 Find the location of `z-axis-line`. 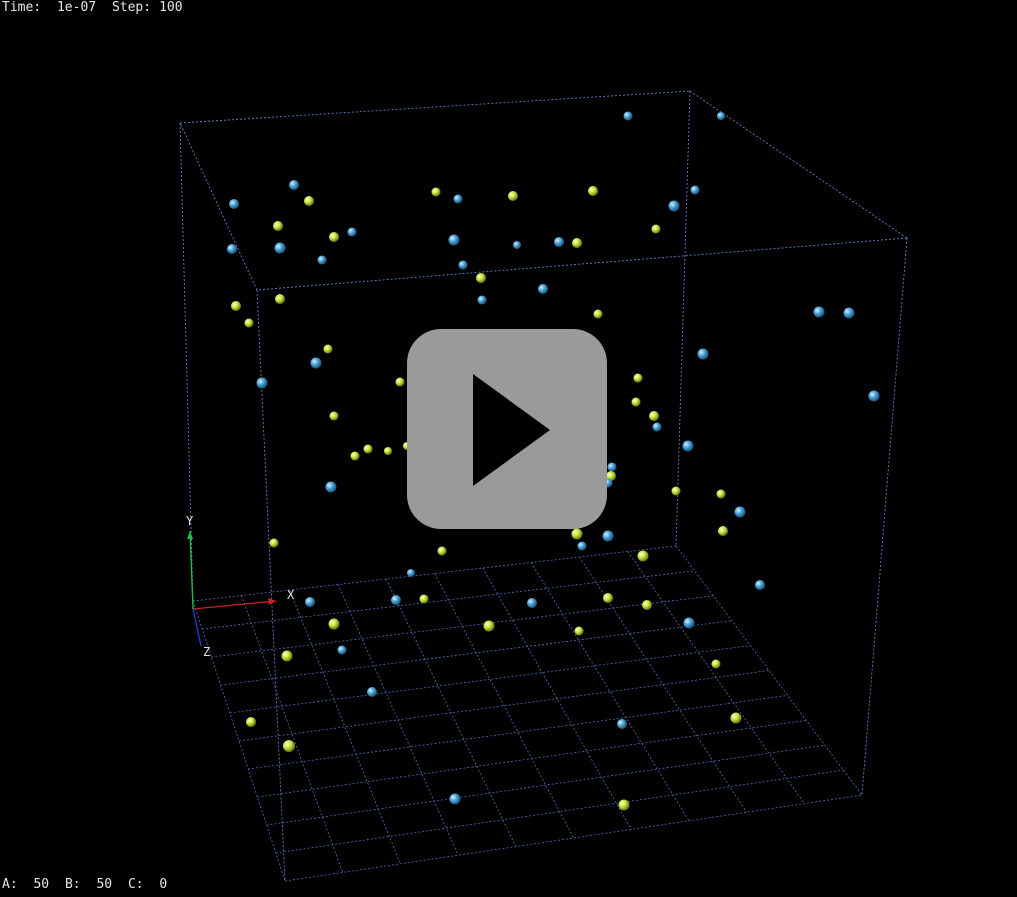

z-axis-line is located at coordinates (197, 627).